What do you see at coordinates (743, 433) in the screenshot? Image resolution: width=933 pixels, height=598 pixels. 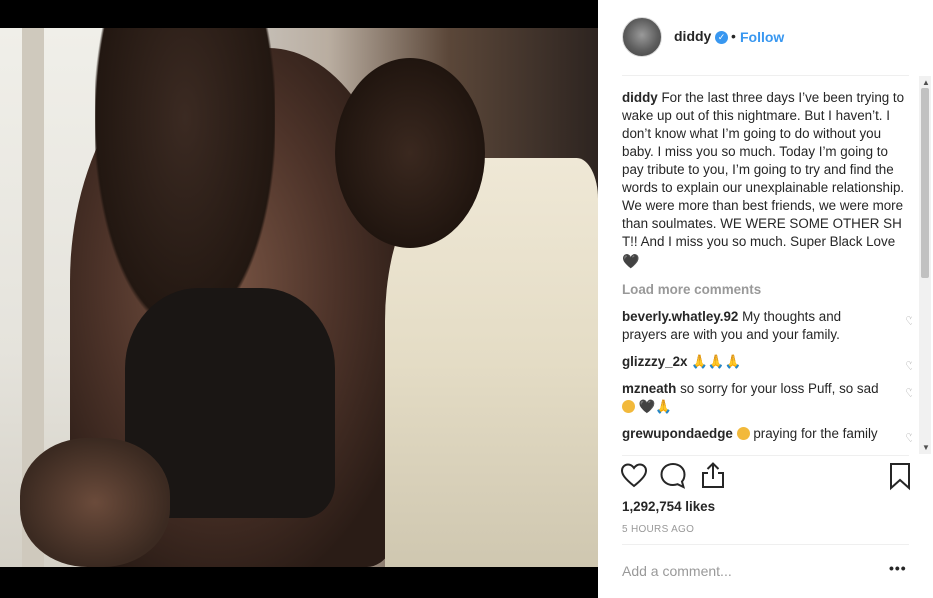 I see `pensive-face-emoji-icon` at bounding box center [743, 433].